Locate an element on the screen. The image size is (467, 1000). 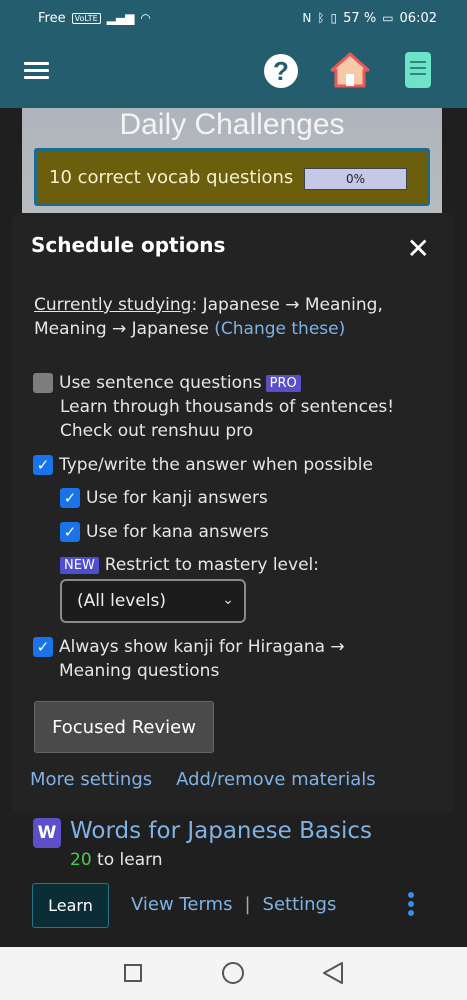
status-bar: Free VoLTE ▂▄▆ ◠ N ᛒ ▯ 57 % ▭ 06:02 is located at coordinates (233, 18).